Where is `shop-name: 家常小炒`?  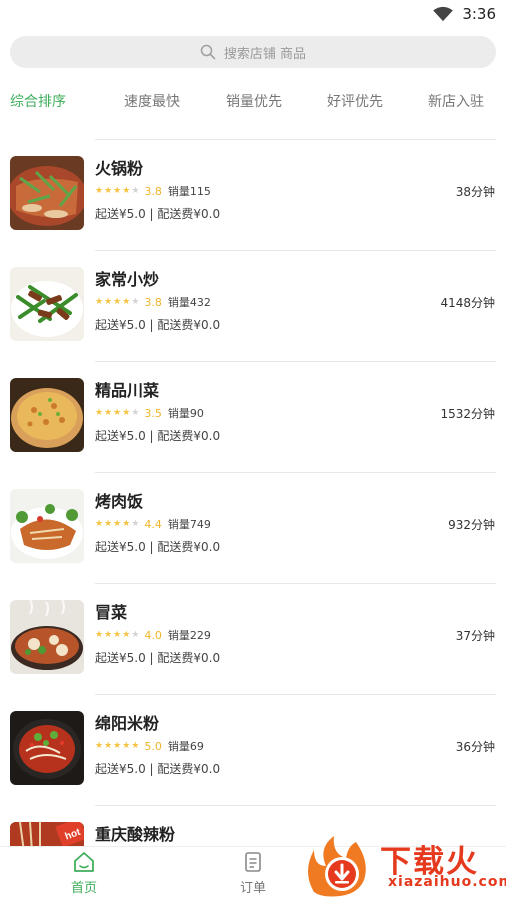 shop-name: 家常小炒 is located at coordinates (127, 279).